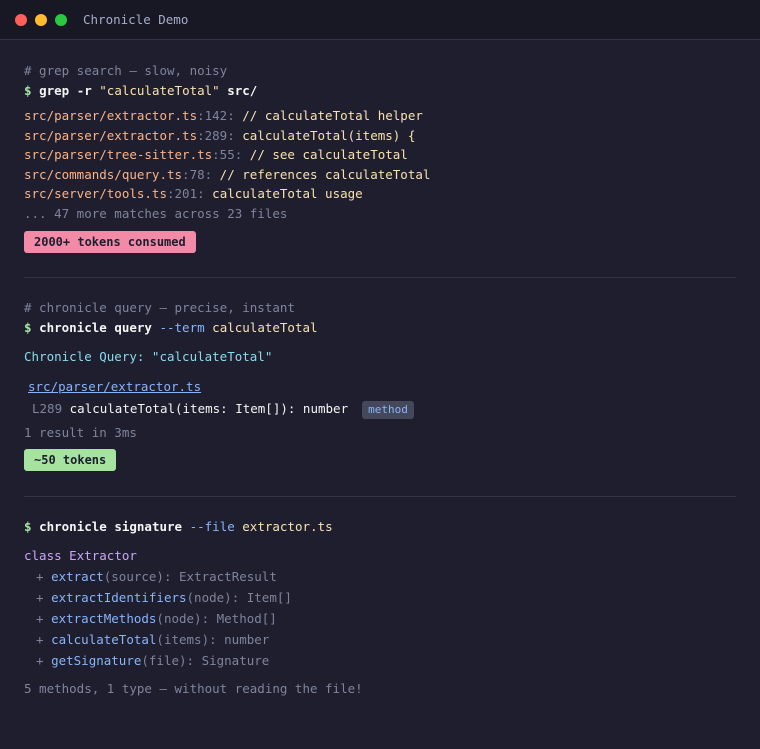 This screenshot has width=760, height=749. What do you see at coordinates (164, 660) in the screenshot?
I see `member-args: (file)` at bounding box center [164, 660].